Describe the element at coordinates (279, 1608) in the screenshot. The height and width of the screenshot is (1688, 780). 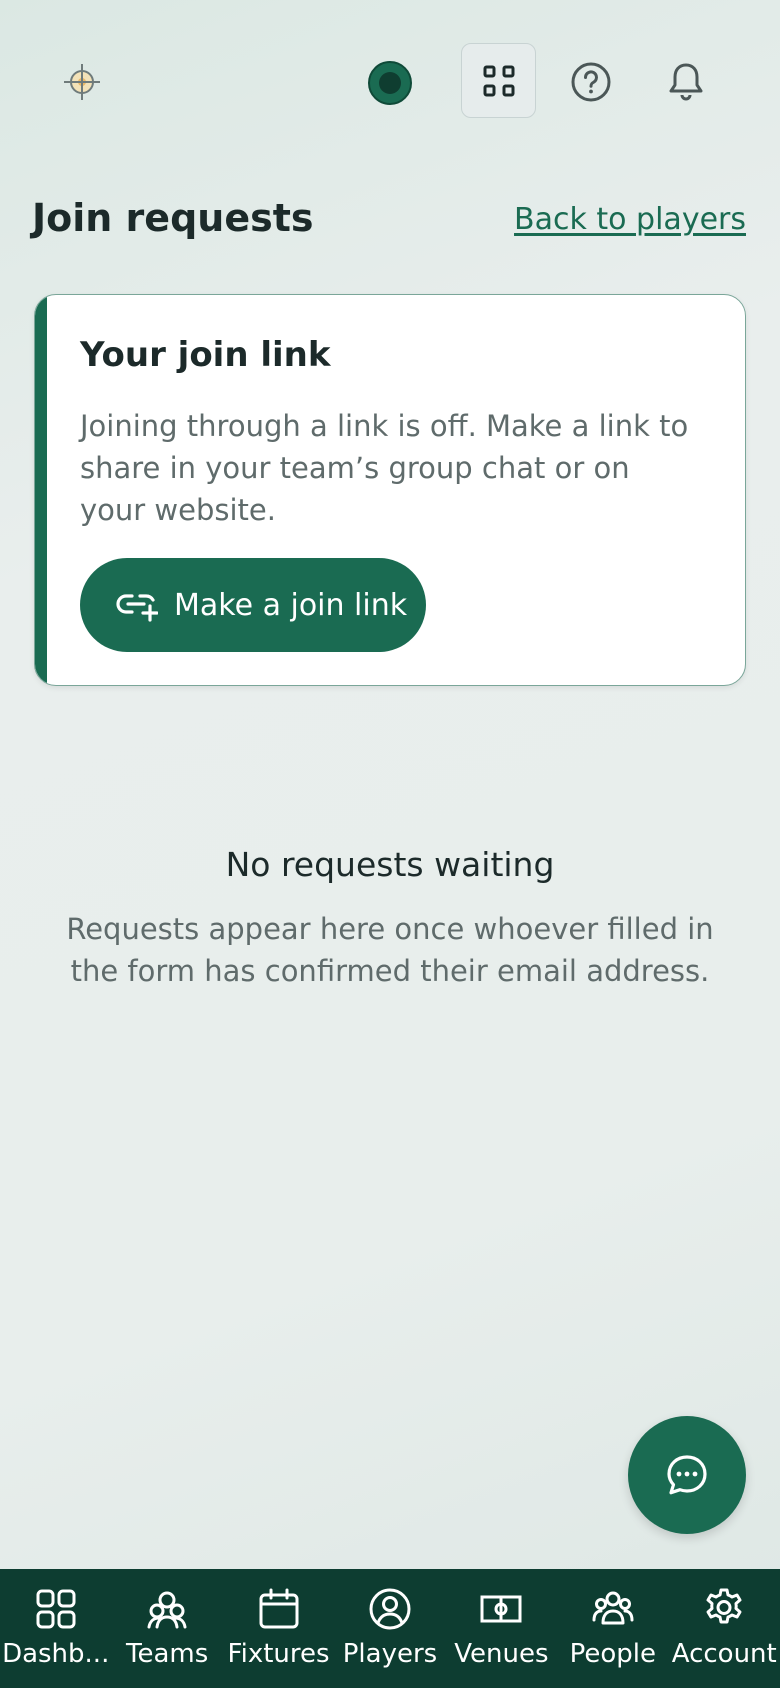
I see `calendar-icon` at that location.